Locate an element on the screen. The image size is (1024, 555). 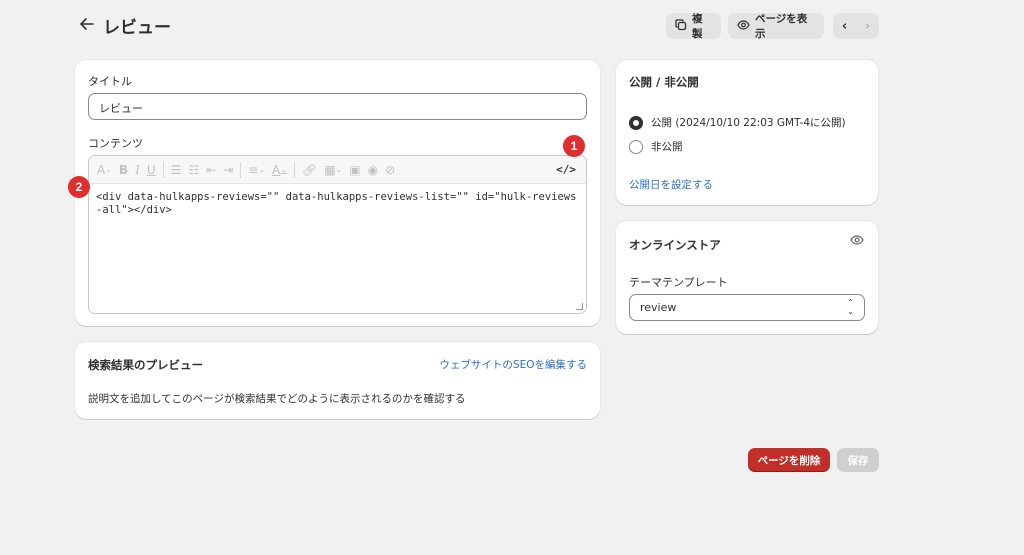
numbered-list-icon: ☷ is located at coordinates (193, 170).